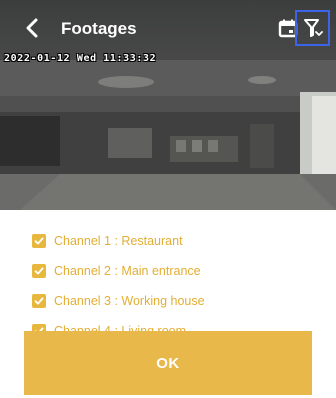 The image size is (336, 398). What do you see at coordinates (99, 28) in the screenshot?
I see `page-title: Footages` at bounding box center [99, 28].